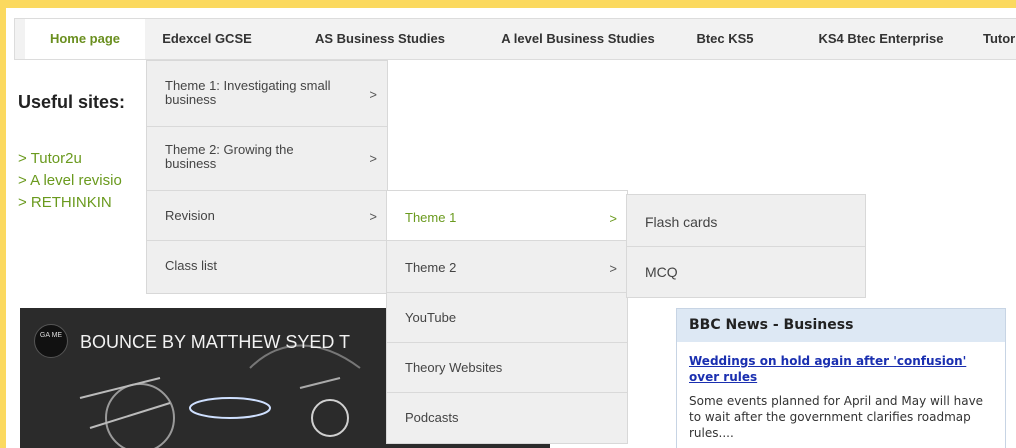 The width and height of the screenshot is (1016, 448). What do you see at coordinates (578, 39) in the screenshot?
I see `tab-a-level-business-studies: A level Business Studies` at bounding box center [578, 39].